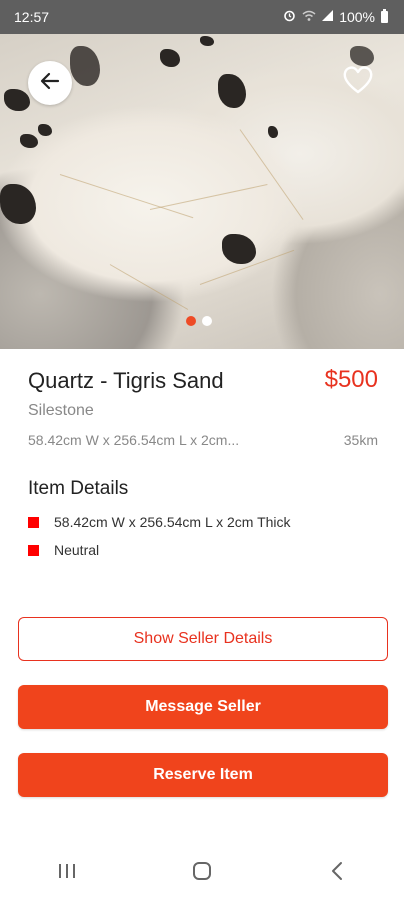 The image size is (404, 900). I want to click on home-button, so click(202, 873).